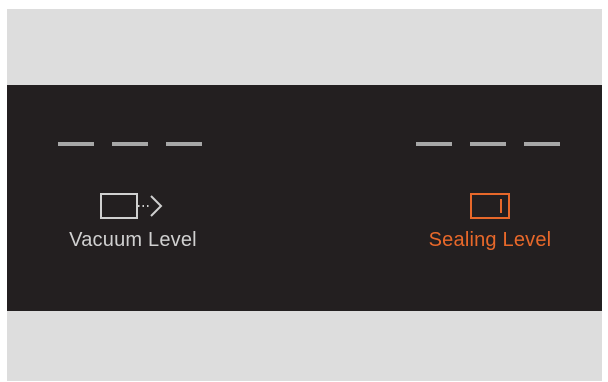  Describe the element at coordinates (490, 206) in the screenshot. I see `seal-bar-icon` at that location.